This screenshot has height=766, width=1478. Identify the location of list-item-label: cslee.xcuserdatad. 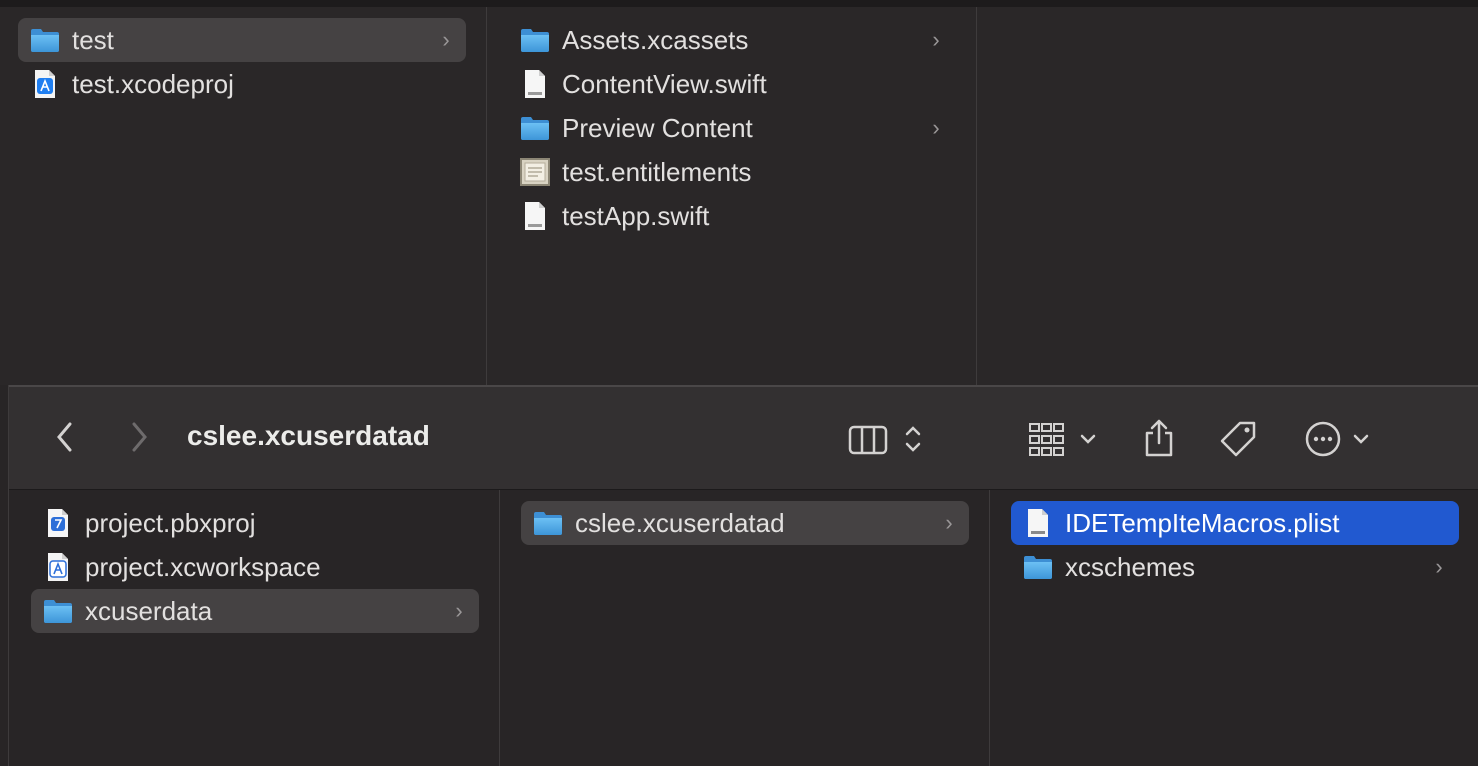
(680, 522).